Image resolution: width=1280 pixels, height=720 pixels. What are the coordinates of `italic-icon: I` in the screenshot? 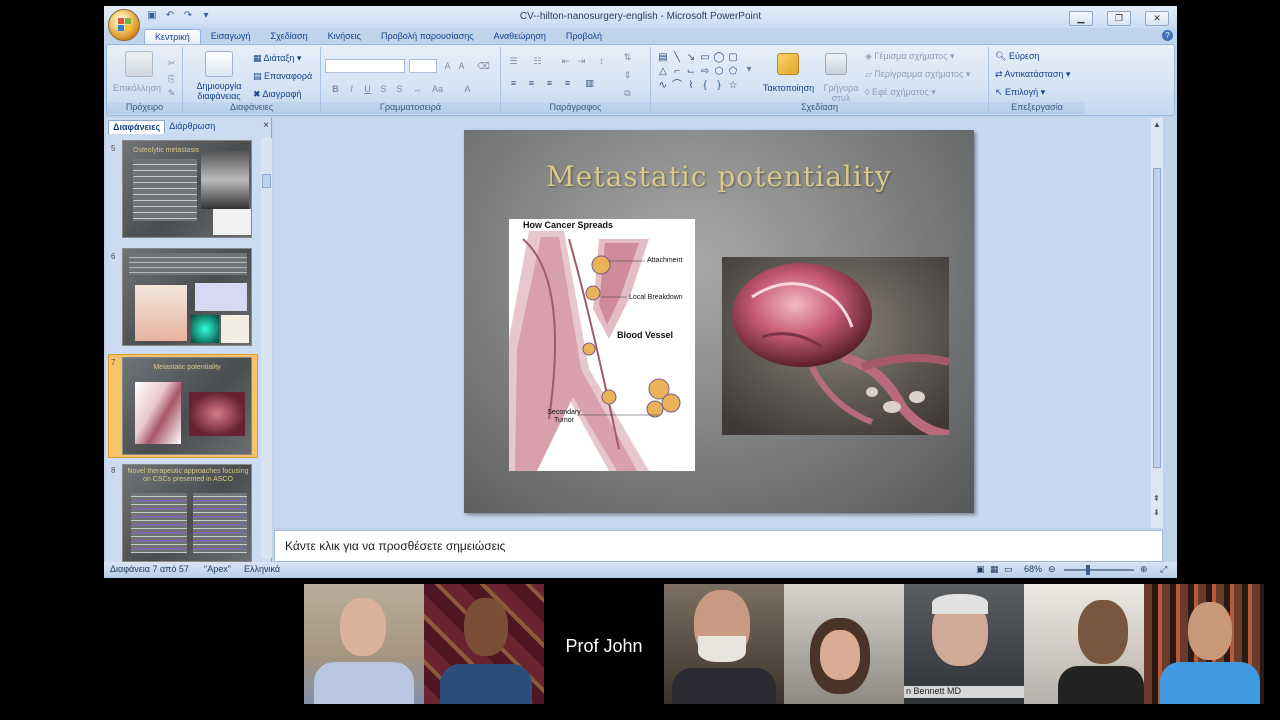 It's located at (351, 89).